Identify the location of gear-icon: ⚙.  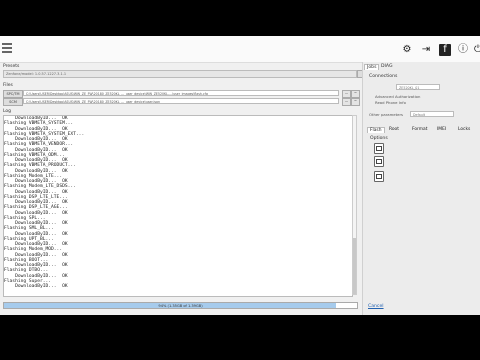
(407, 50).